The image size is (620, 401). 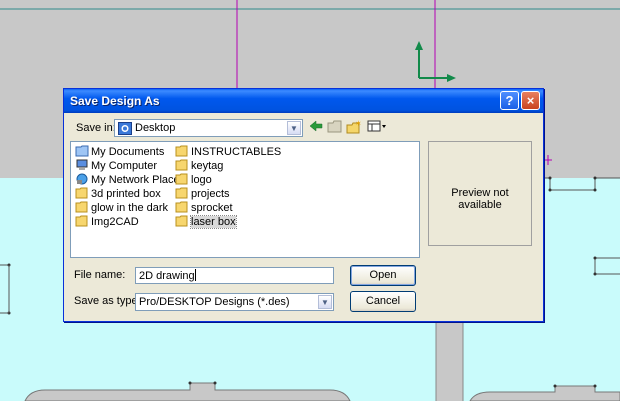 I want to click on save-in-value: Desktop, so click(x=155, y=128).